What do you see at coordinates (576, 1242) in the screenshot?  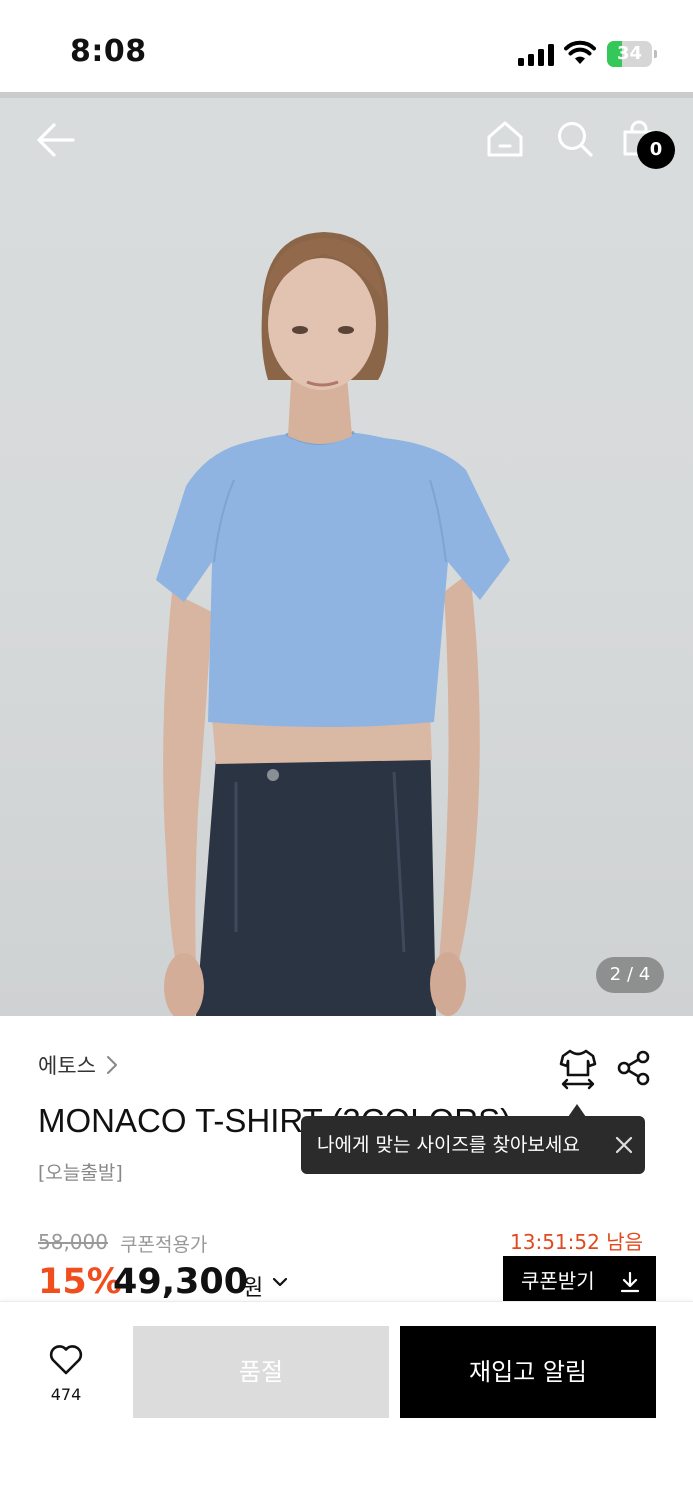 I see `sale-timer: 13:51:52 남음` at bounding box center [576, 1242].